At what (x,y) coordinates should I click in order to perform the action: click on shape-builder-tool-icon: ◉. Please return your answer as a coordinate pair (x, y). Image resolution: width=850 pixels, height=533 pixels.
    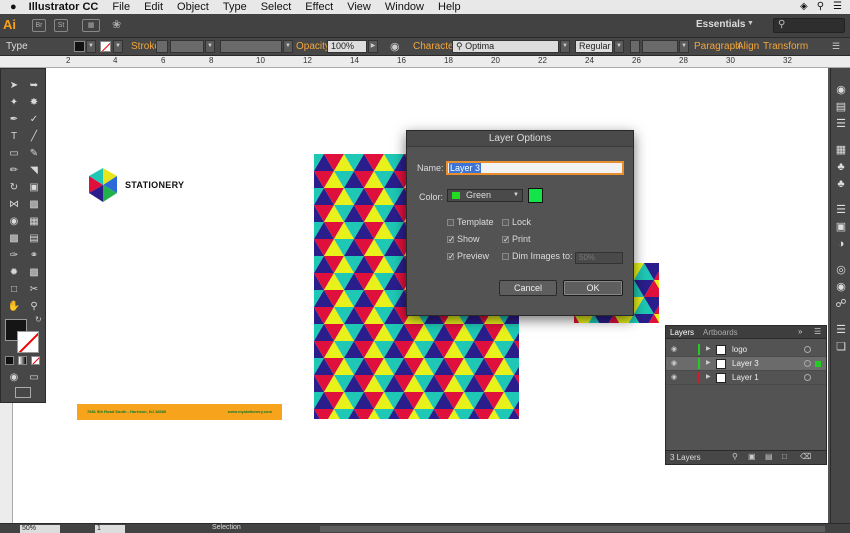
    Looking at the image, I should click on (14, 222).